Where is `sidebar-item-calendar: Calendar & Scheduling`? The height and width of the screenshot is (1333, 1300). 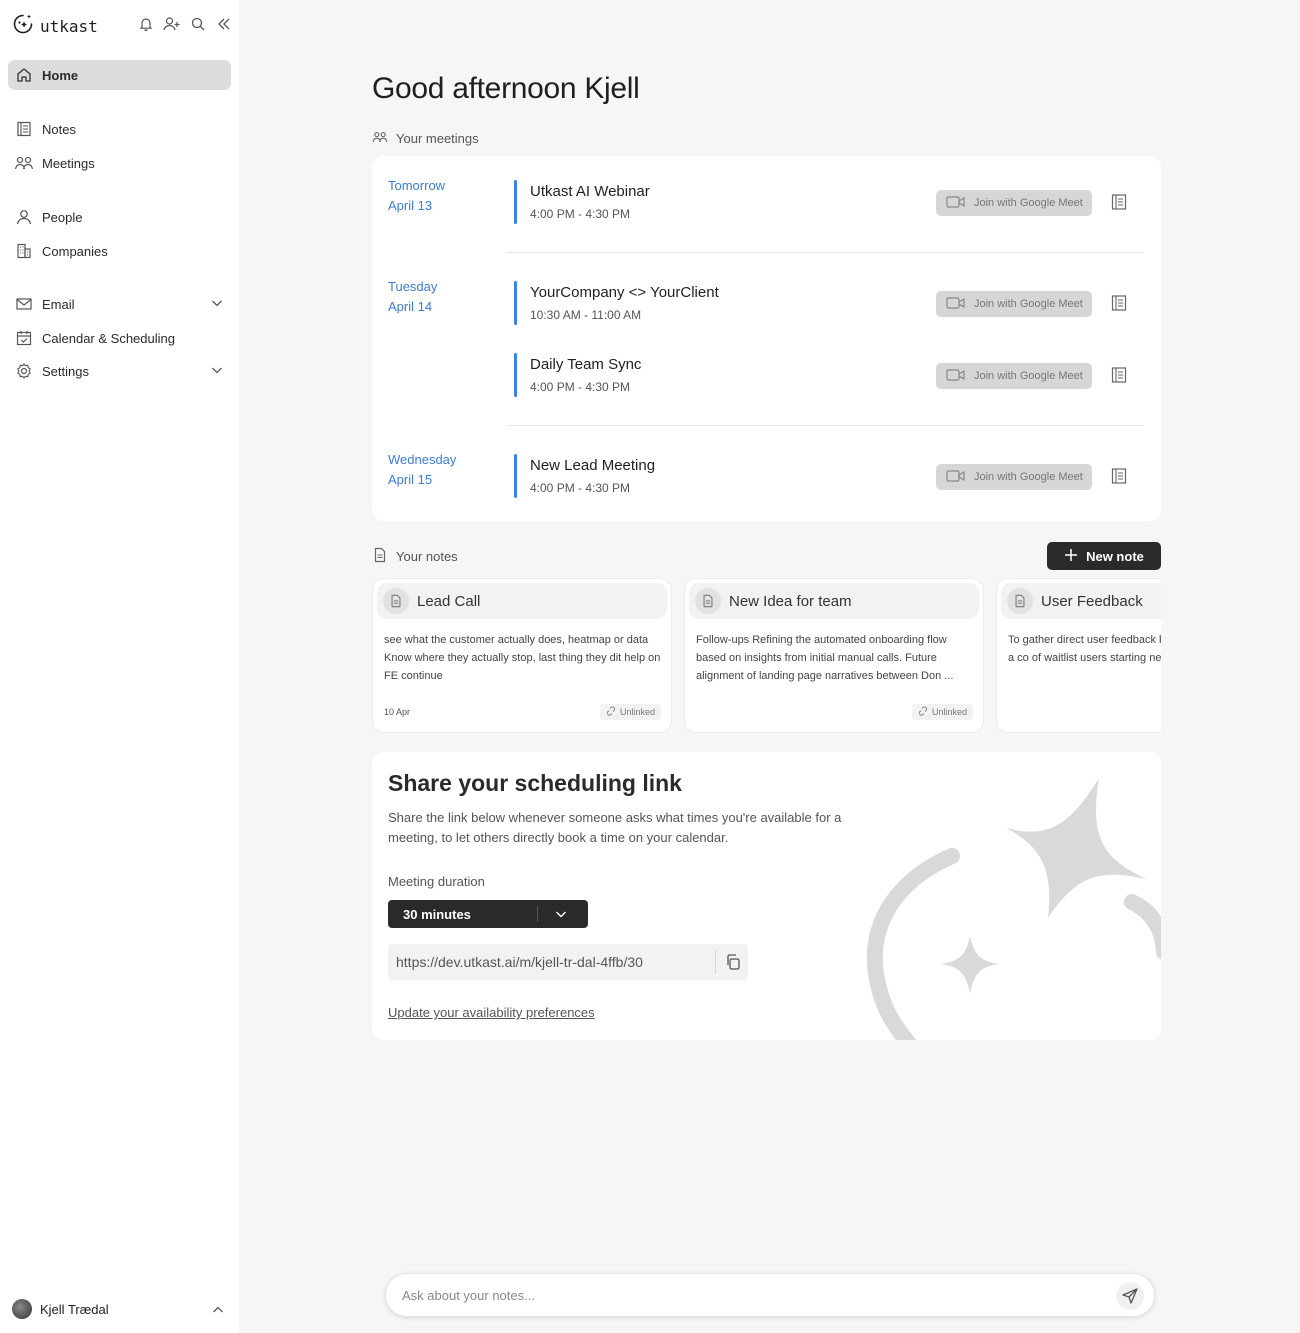 sidebar-item-calendar: Calendar & Scheduling is located at coordinates (119, 338).